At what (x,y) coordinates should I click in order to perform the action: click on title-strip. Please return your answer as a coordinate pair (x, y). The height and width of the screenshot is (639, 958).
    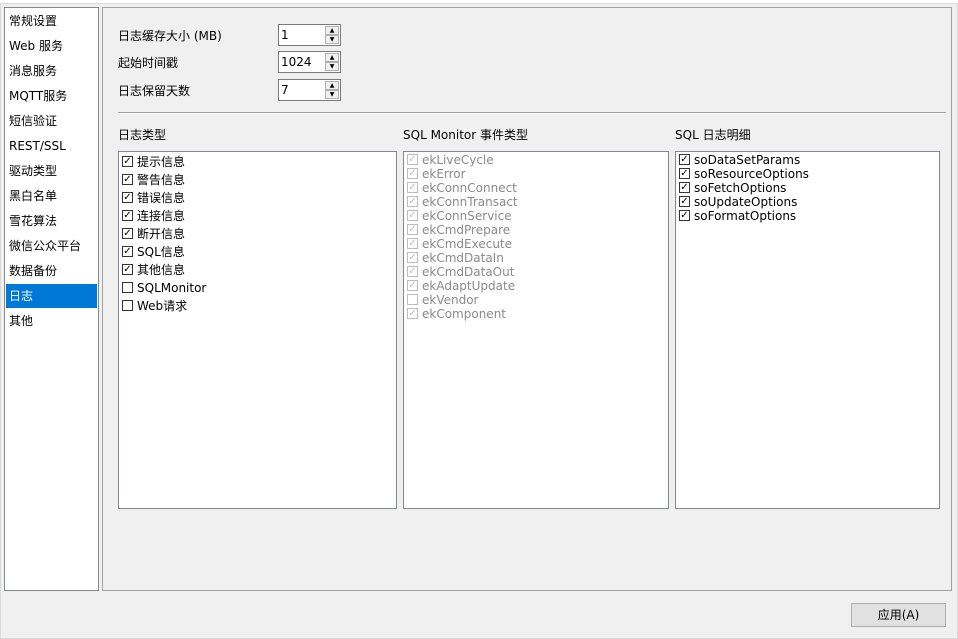
    Looking at the image, I should click on (479, 2).